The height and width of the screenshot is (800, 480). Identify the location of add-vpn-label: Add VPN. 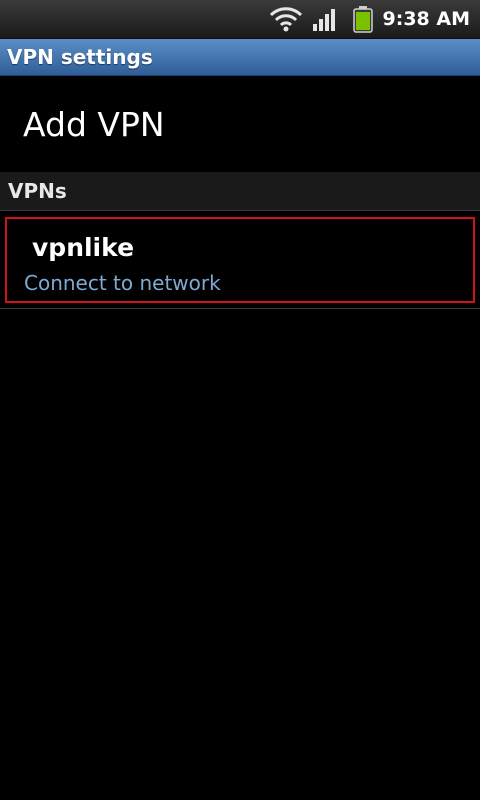
(94, 124).